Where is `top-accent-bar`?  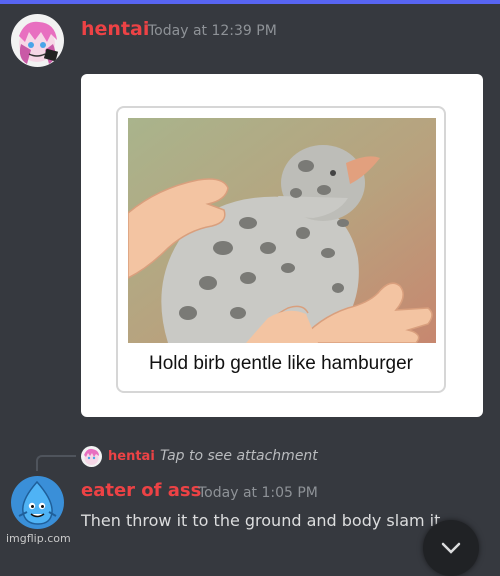 top-accent-bar is located at coordinates (250, 2).